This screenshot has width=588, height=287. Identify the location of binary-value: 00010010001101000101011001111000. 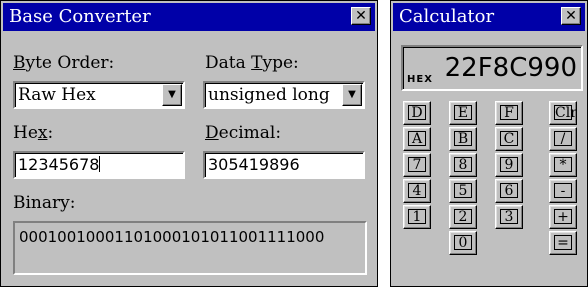
(172, 237).